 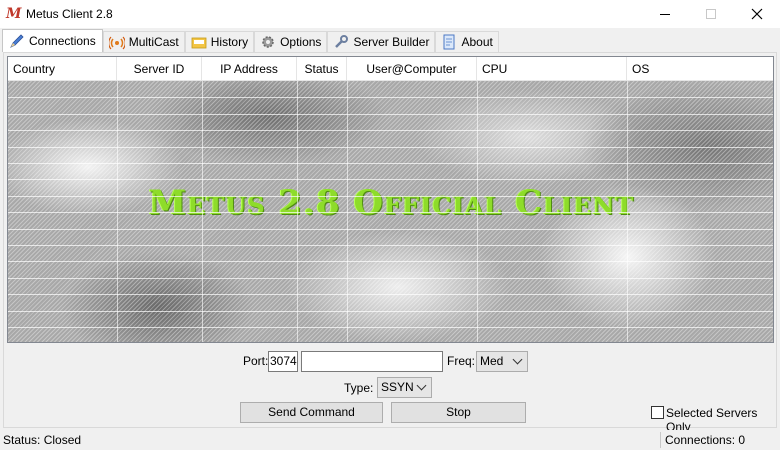 I want to click on wrench-icon, so click(x=341, y=42).